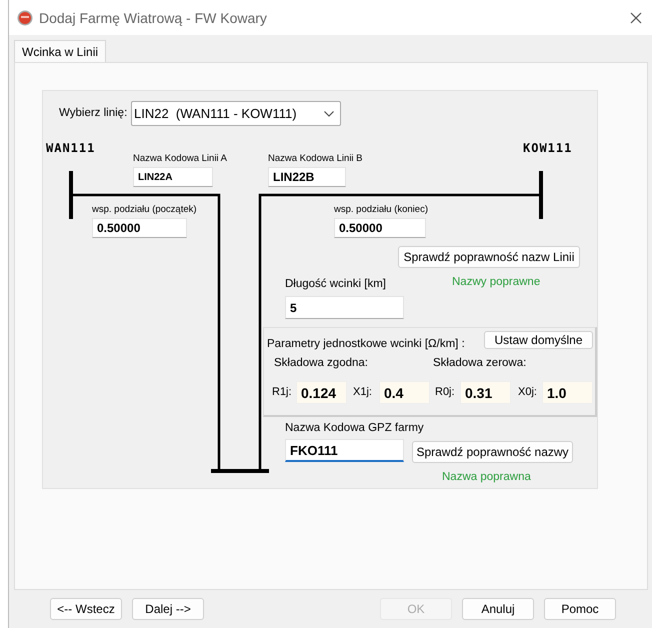 The height and width of the screenshot is (628, 652). What do you see at coordinates (580, 609) in the screenshot?
I see `dialog-button: Pomoc` at bounding box center [580, 609].